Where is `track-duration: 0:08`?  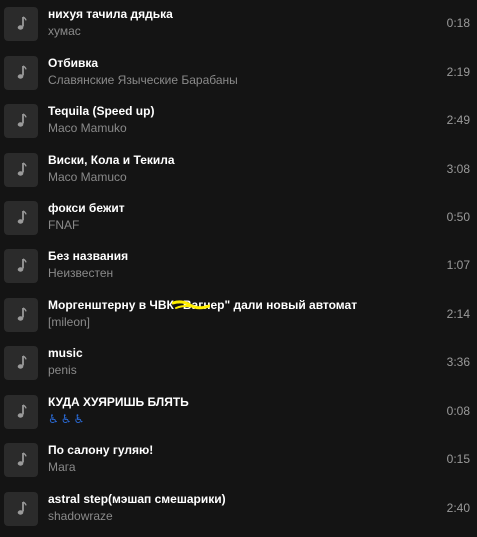
track-duration: 0:08 is located at coordinates (458, 411).